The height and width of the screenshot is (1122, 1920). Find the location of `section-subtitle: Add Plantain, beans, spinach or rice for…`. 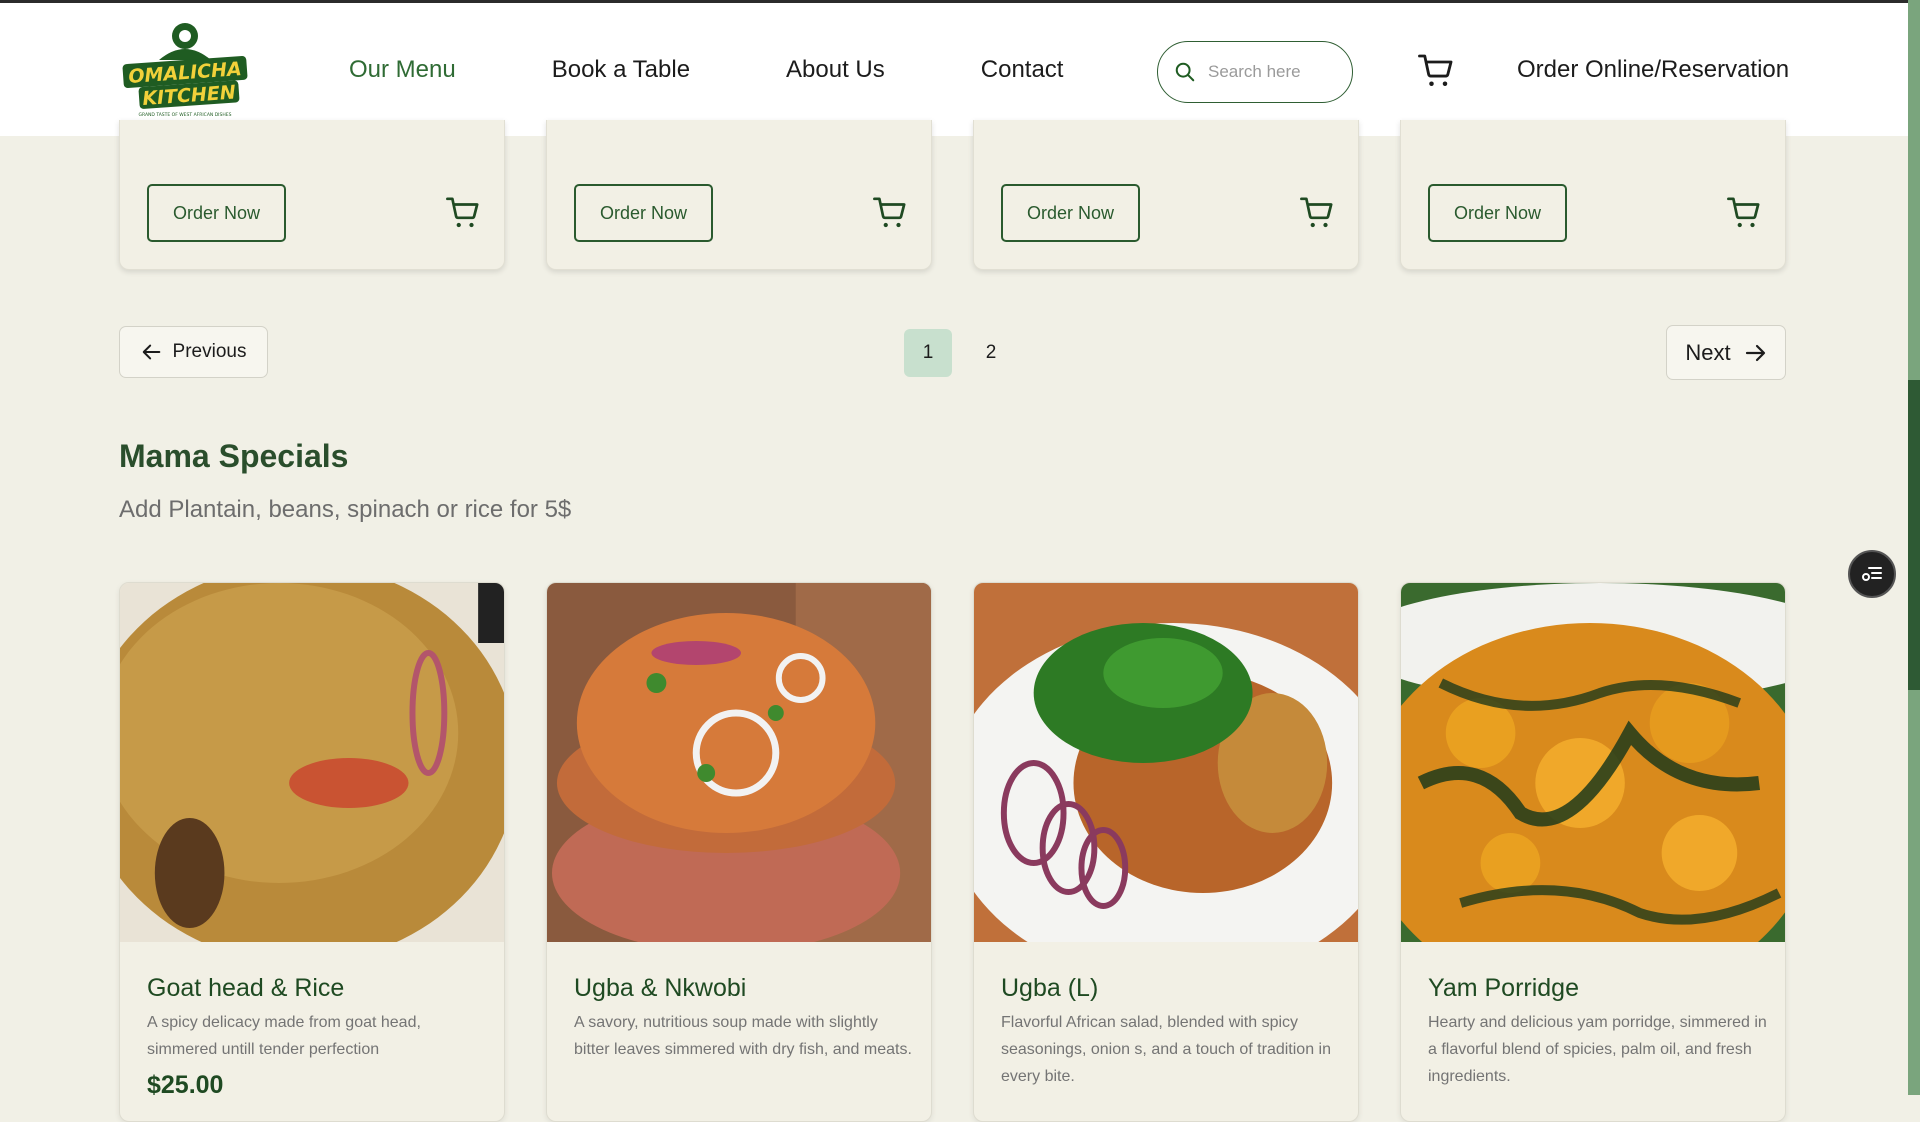

section-subtitle: Add Plantain, beans, spinach or rice for… is located at coordinates (345, 509).